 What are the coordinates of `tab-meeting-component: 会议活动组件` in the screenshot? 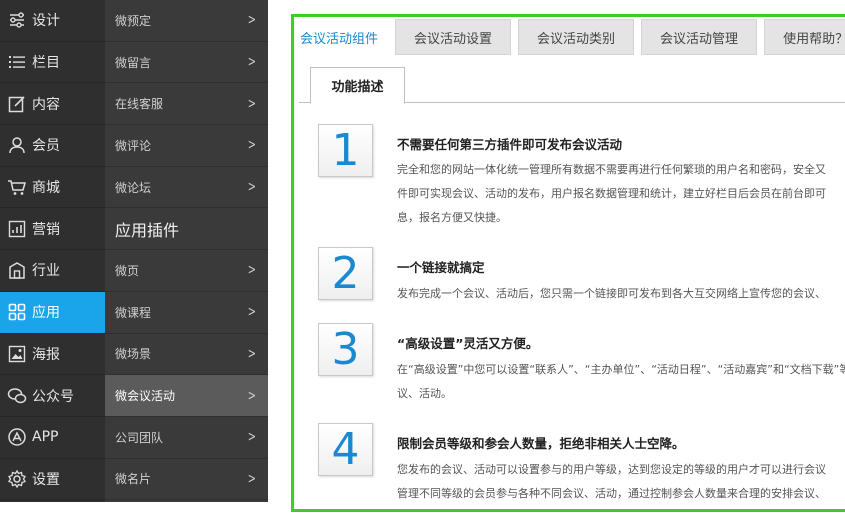 It's located at (341, 37).